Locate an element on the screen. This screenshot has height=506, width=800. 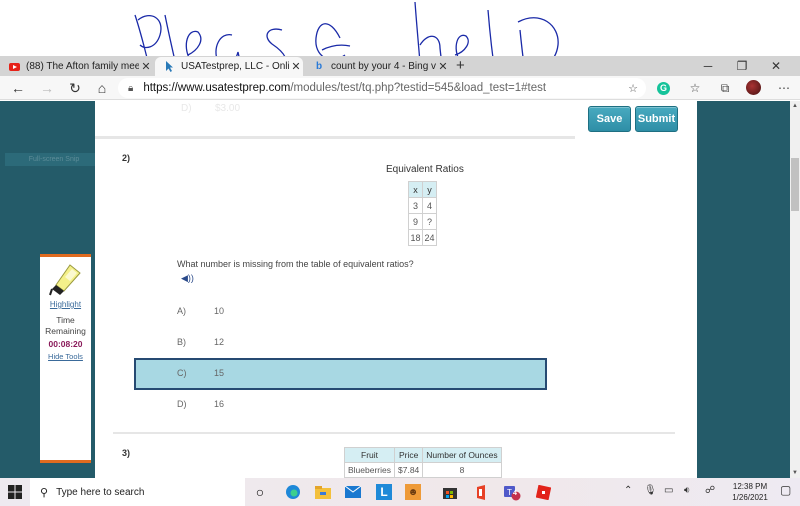
url-domain: https://www.usatestprep.com is located at coordinates (217, 88).